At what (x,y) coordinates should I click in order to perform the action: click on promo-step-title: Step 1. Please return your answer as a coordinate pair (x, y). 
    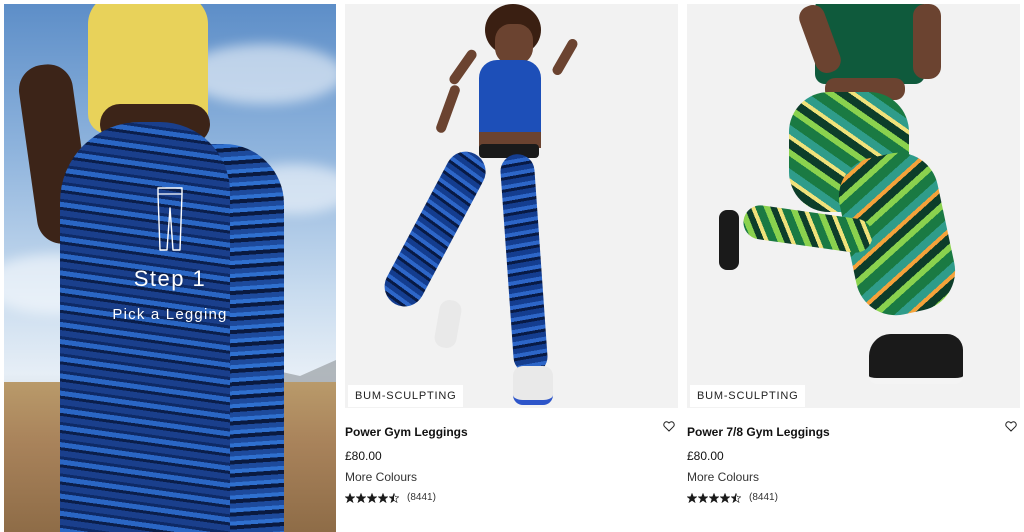
    Looking at the image, I should click on (170, 278).